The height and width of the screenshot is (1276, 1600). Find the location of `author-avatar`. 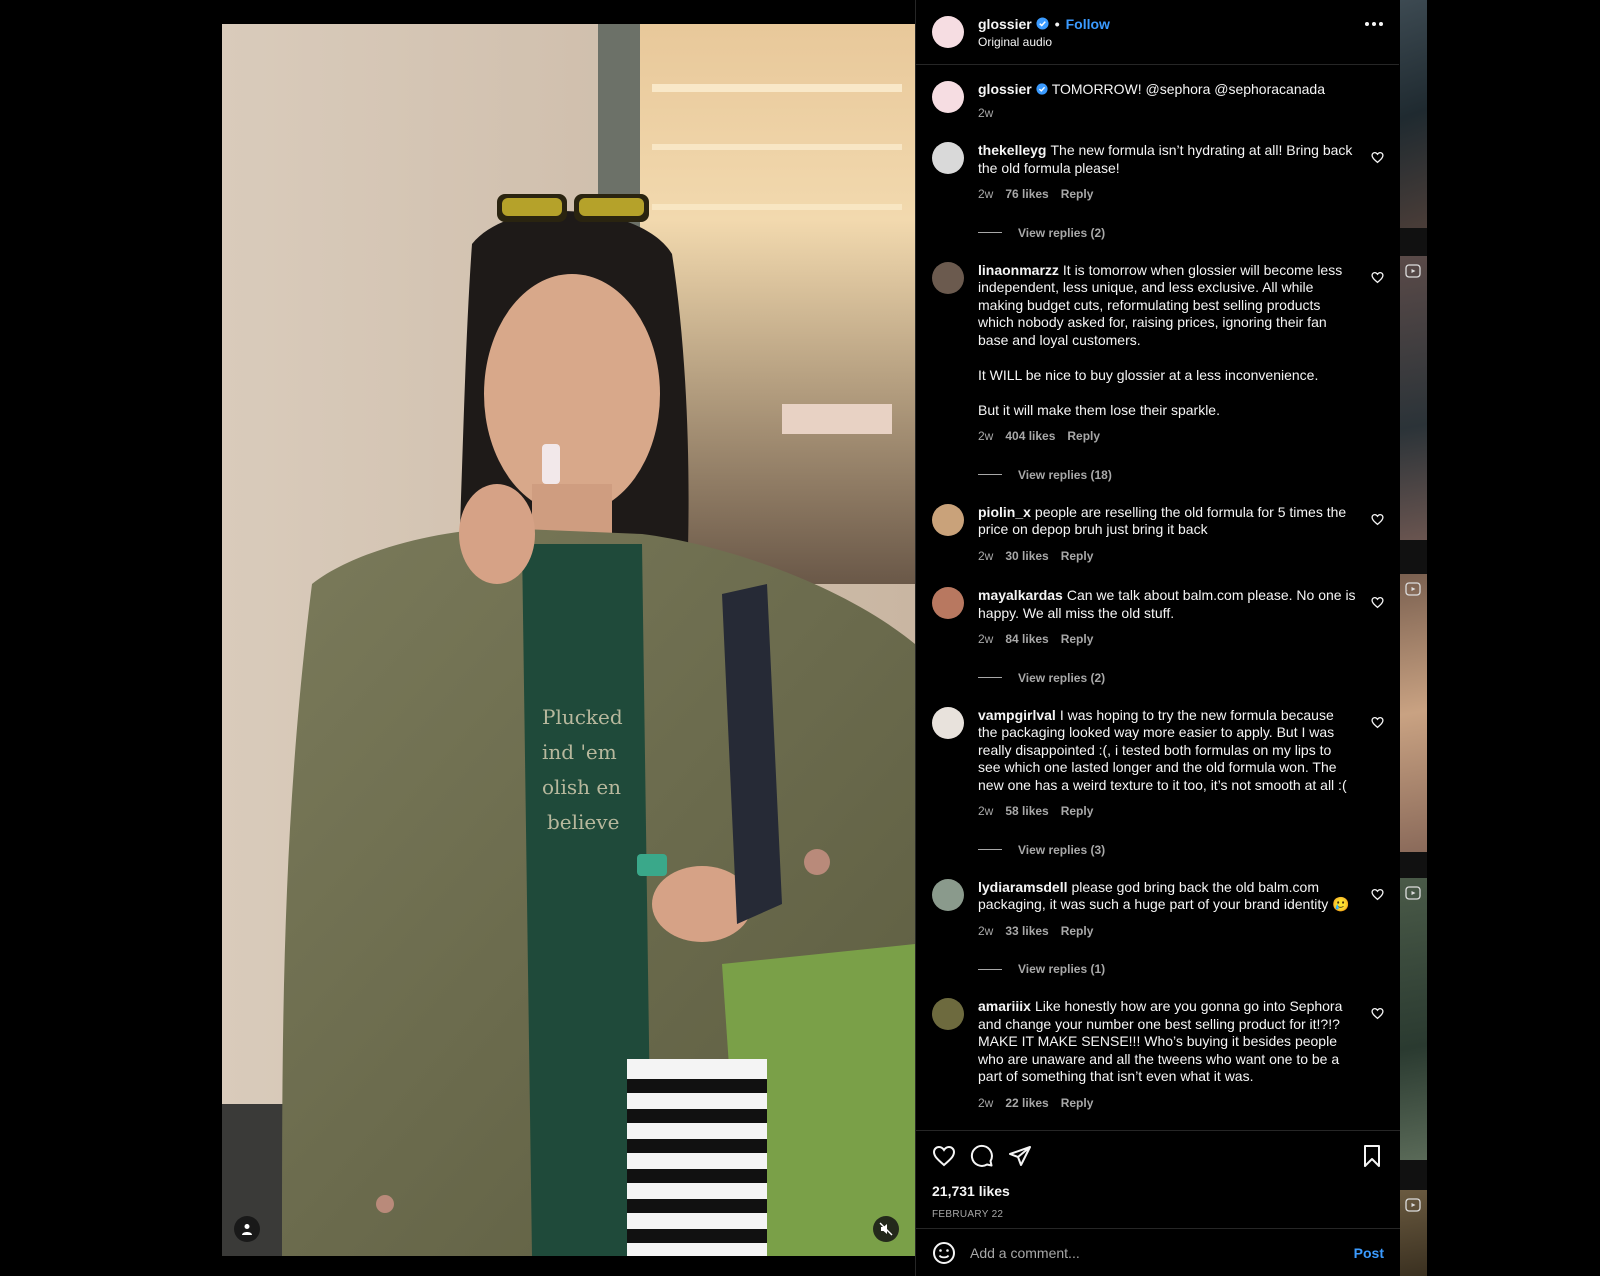

author-avatar is located at coordinates (948, 32).